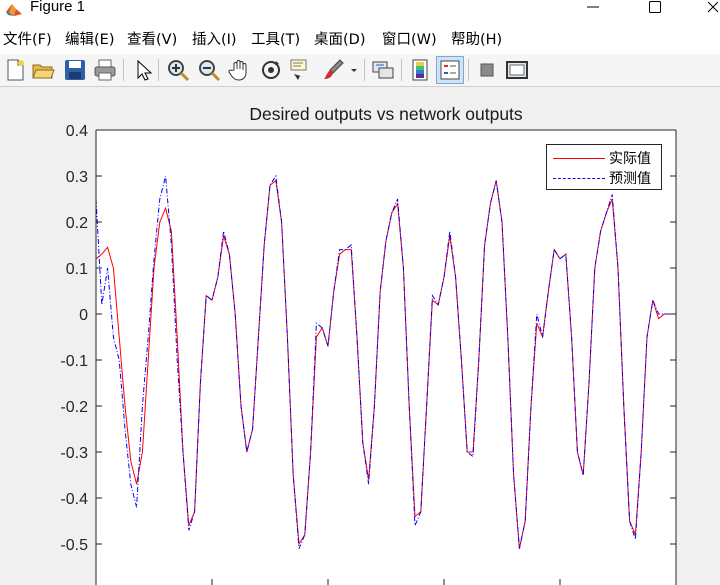 Image resolution: width=720 pixels, height=585 pixels. Describe the element at coordinates (74, 499) in the screenshot. I see `y-tick-label: -0.4` at that location.